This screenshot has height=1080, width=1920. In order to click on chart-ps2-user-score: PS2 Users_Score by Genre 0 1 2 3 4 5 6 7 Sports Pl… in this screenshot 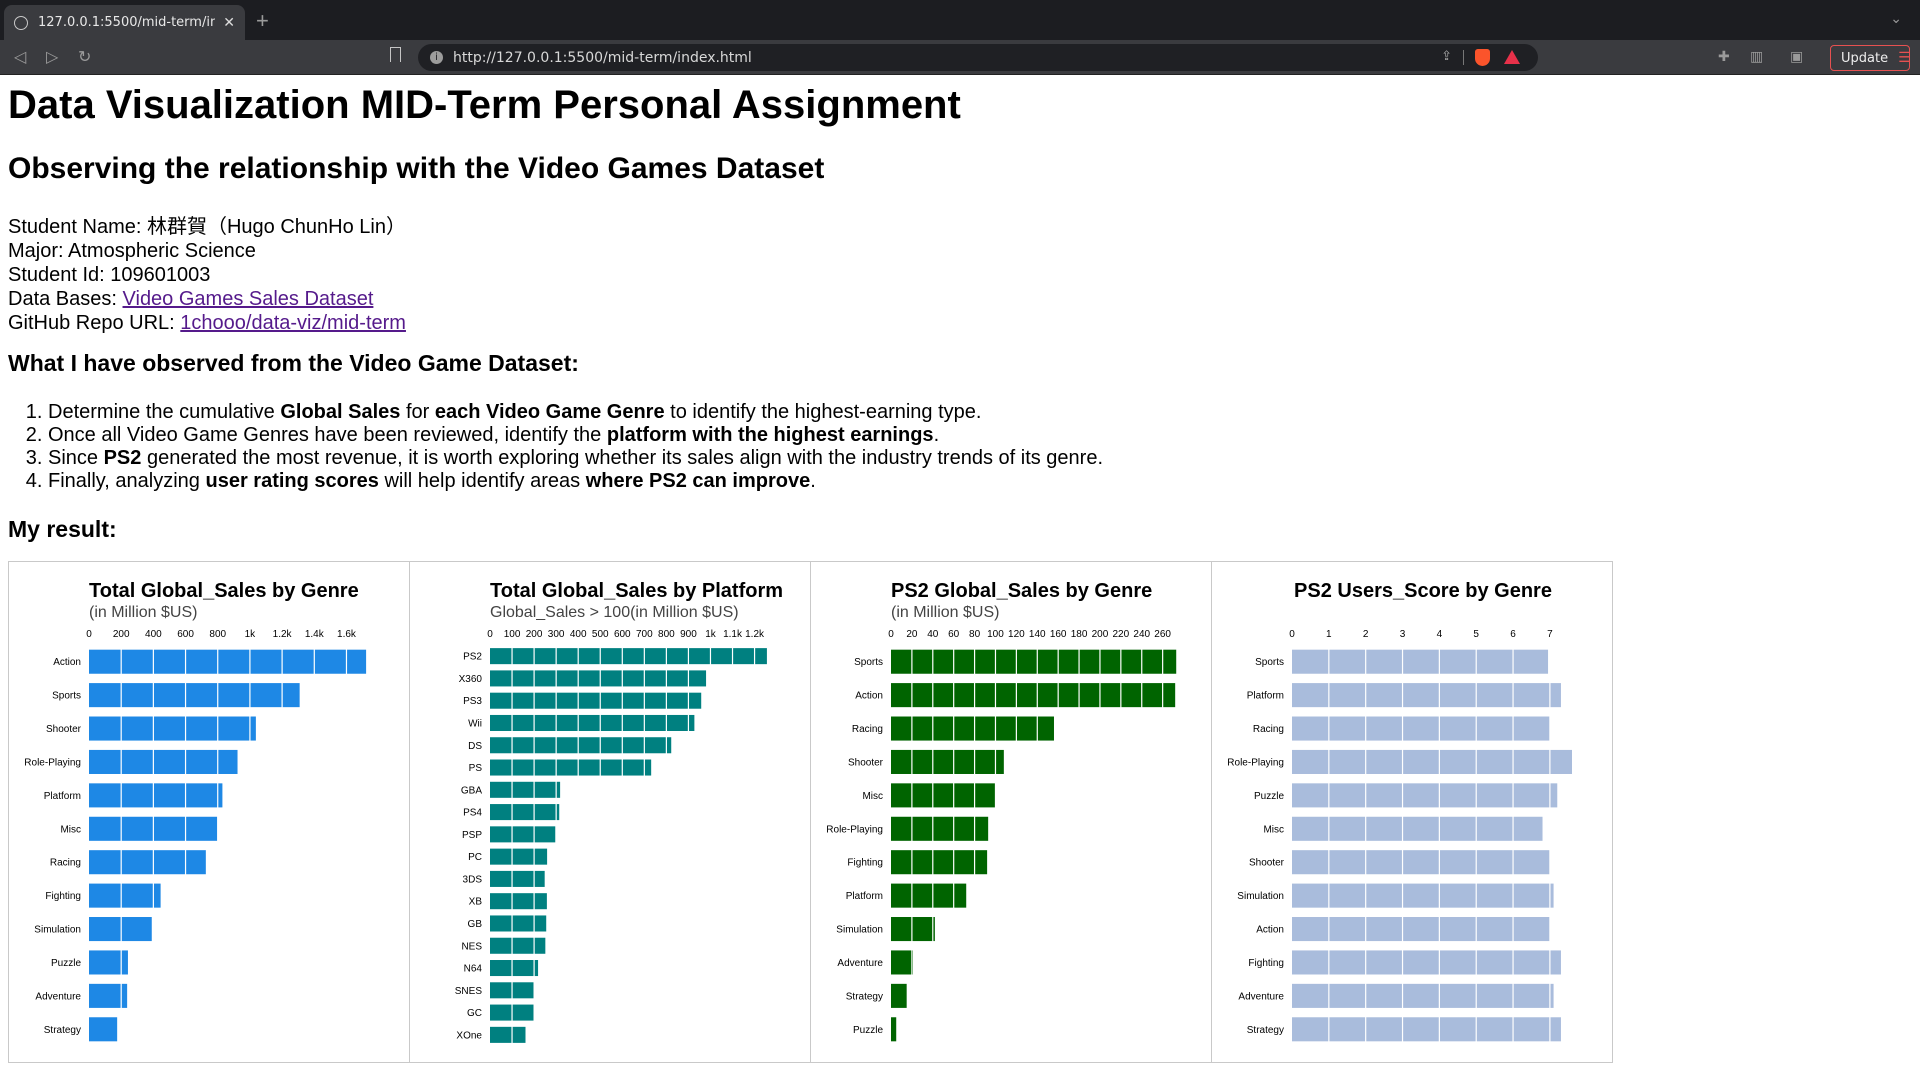, I will do `click(1412, 811)`.